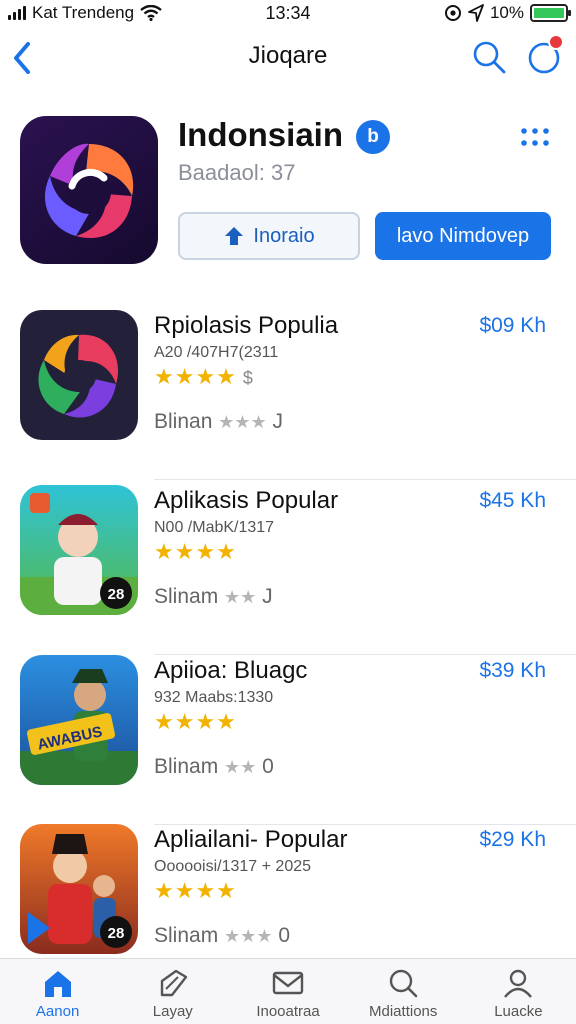 This screenshot has width=576, height=1024. I want to click on app-status: Slinam ★★ J, so click(213, 597).